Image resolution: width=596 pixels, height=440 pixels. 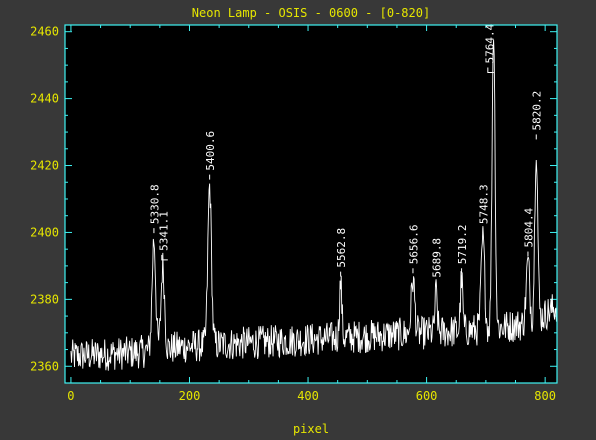 What do you see at coordinates (210, 151) in the screenshot?
I see `line-label-text: 5400.6` at bounding box center [210, 151].